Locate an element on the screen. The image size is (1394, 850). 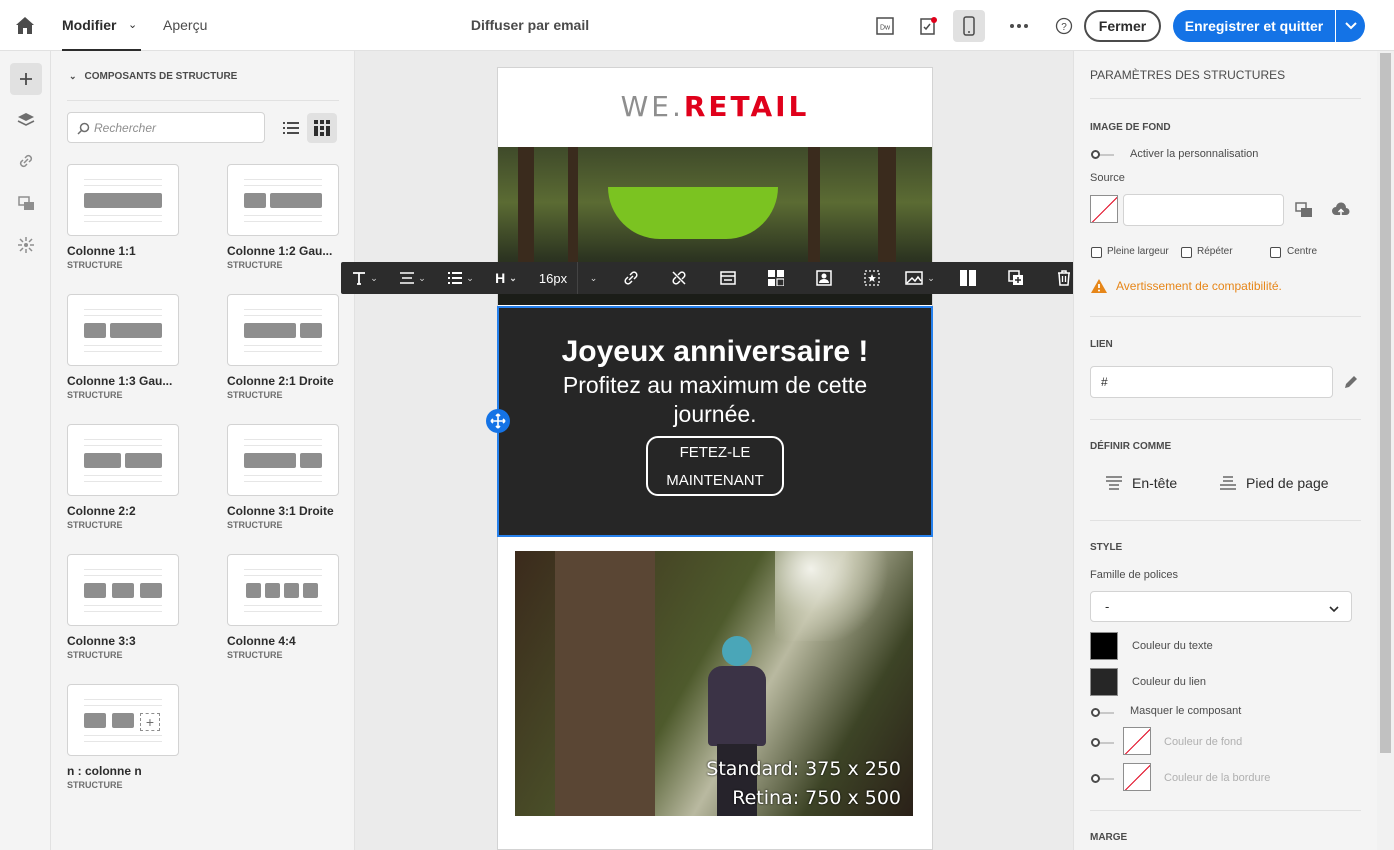
grid-view-icon is located at coordinates (322, 128).